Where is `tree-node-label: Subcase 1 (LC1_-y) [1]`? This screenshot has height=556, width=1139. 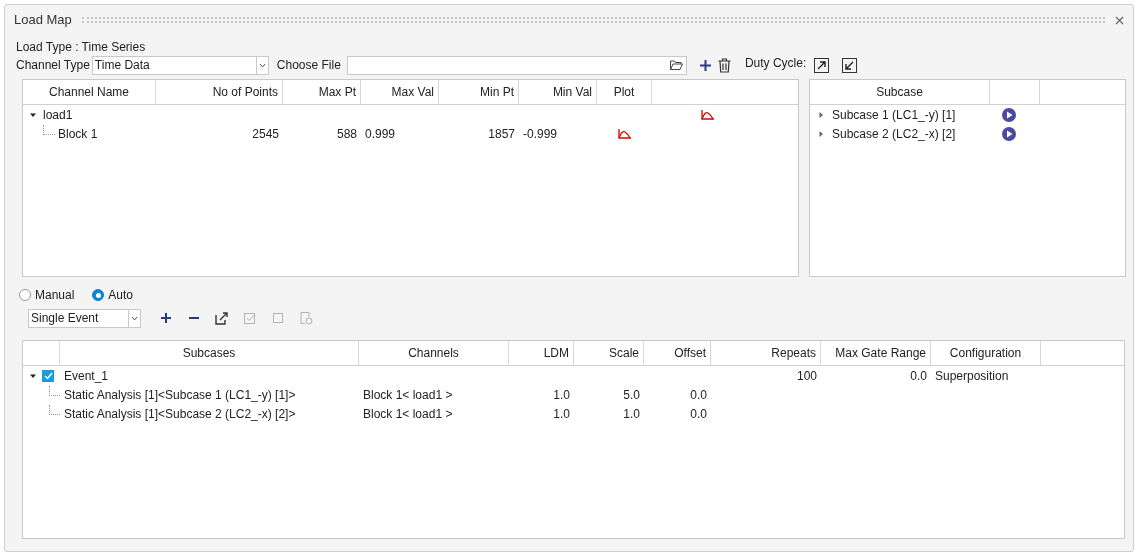 tree-node-label: Subcase 1 (LC1_-y) [1] is located at coordinates (894, 115).